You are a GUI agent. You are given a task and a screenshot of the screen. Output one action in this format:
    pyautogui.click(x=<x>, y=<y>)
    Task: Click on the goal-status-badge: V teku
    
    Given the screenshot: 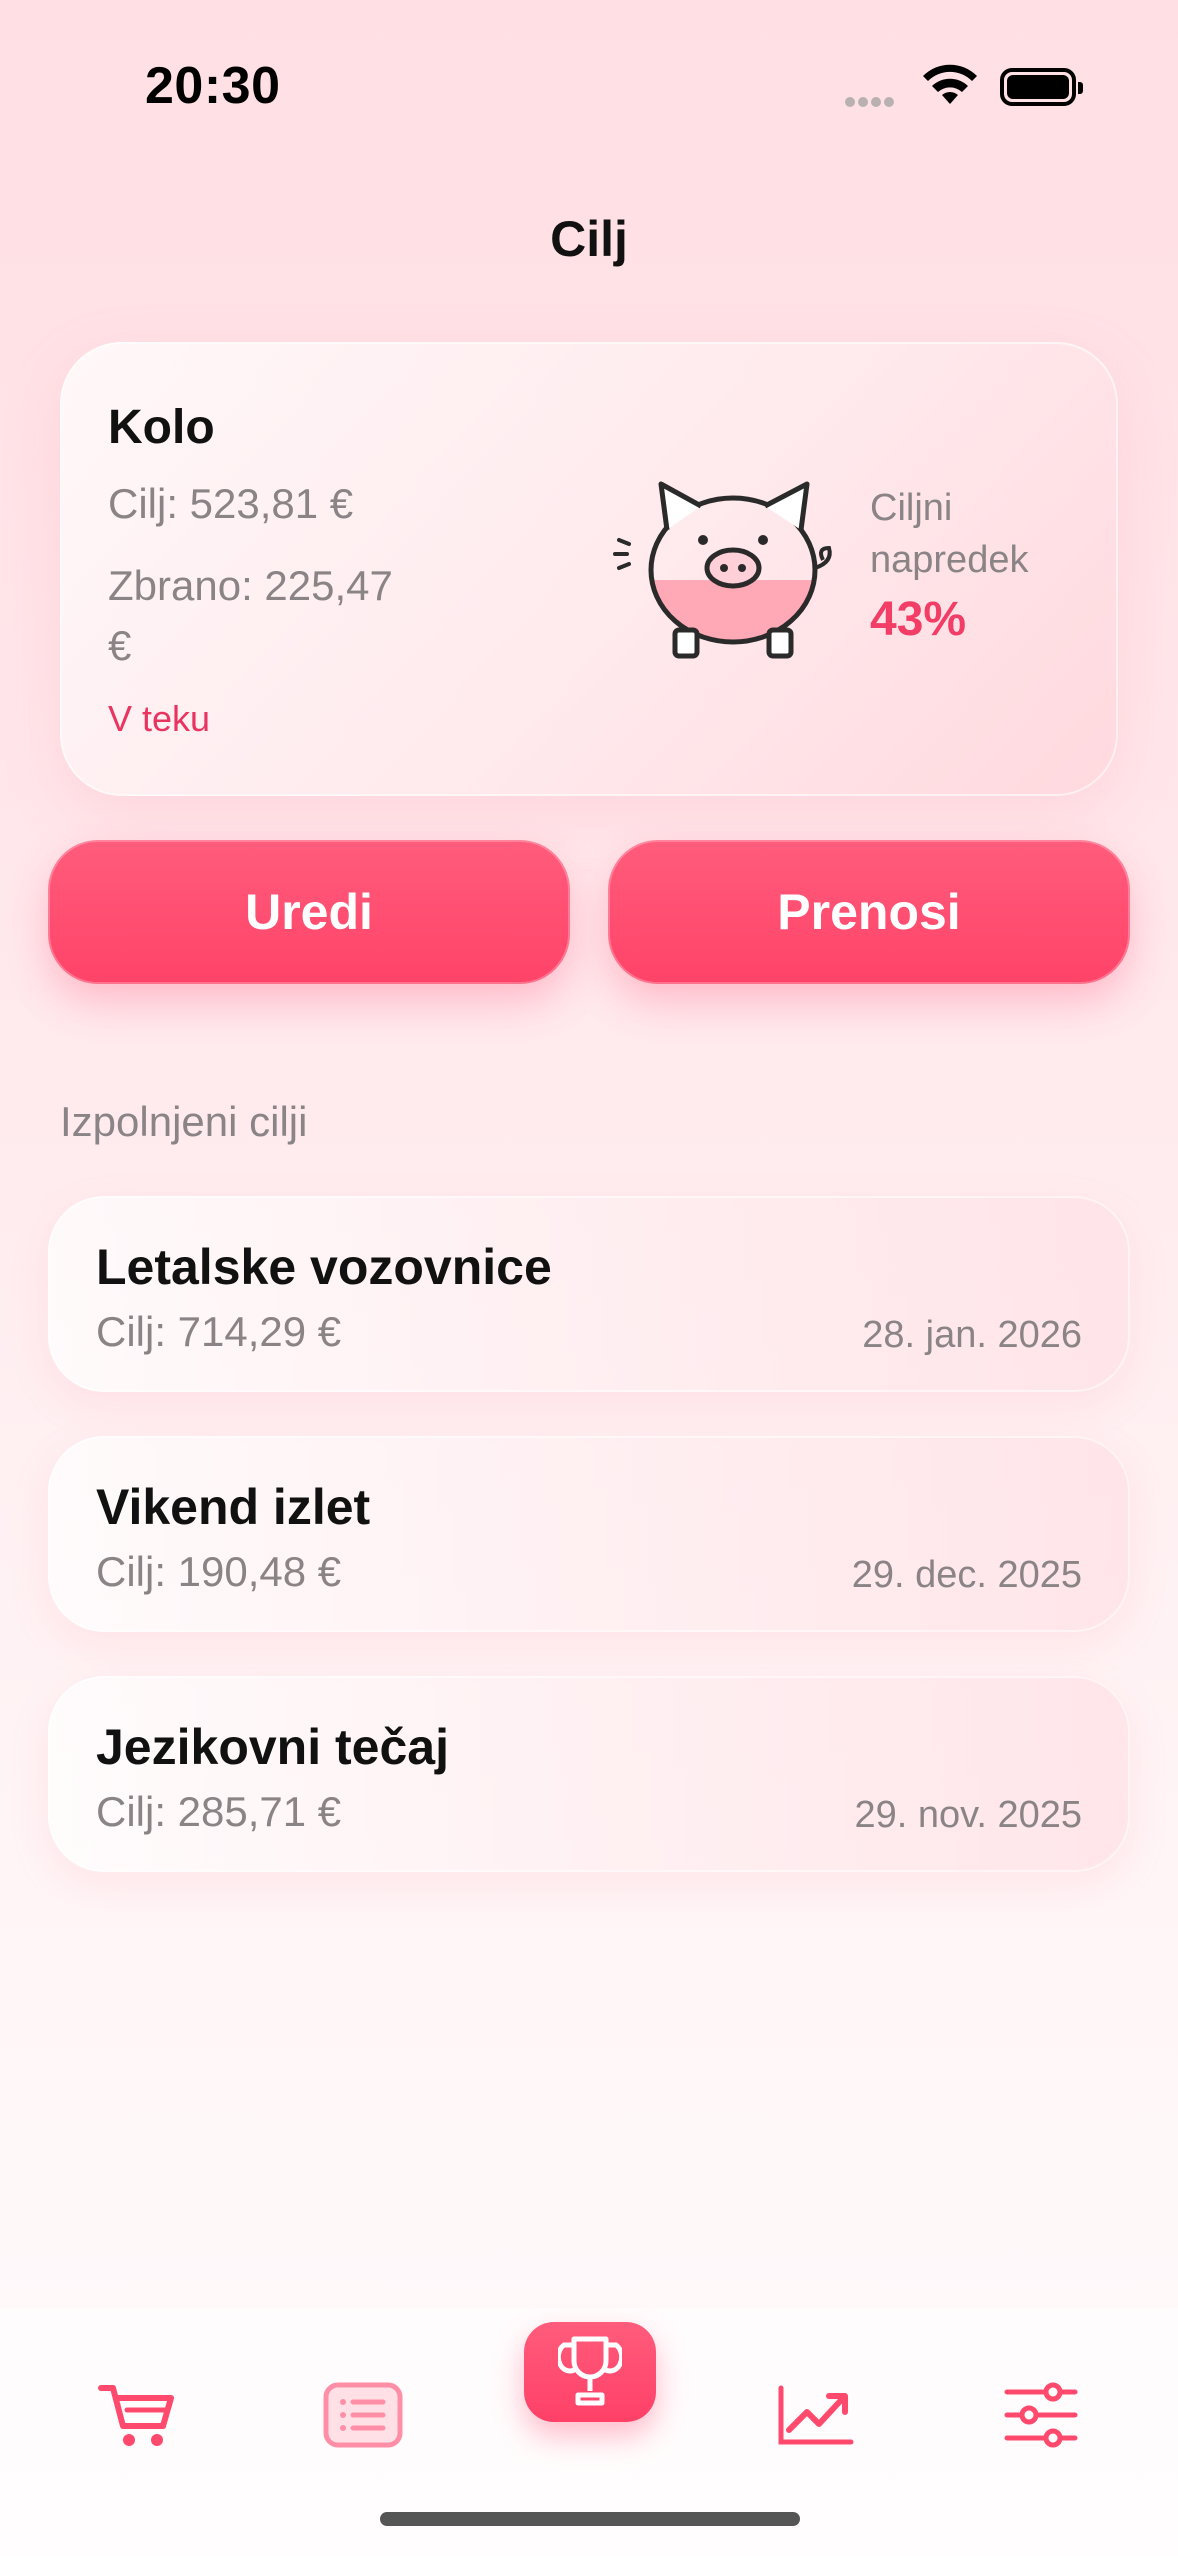 What is the action you would take?
    pyautogui.click(x=159, y=718)
    